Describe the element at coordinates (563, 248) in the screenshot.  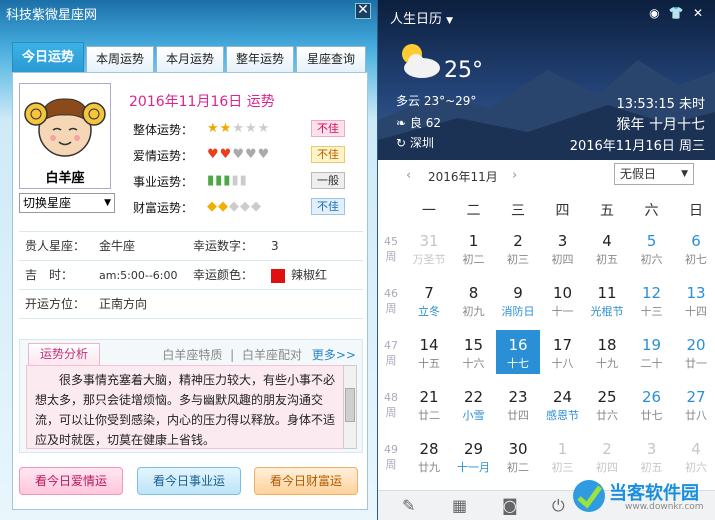
I see `calendar-day: 3 初四` at that location.